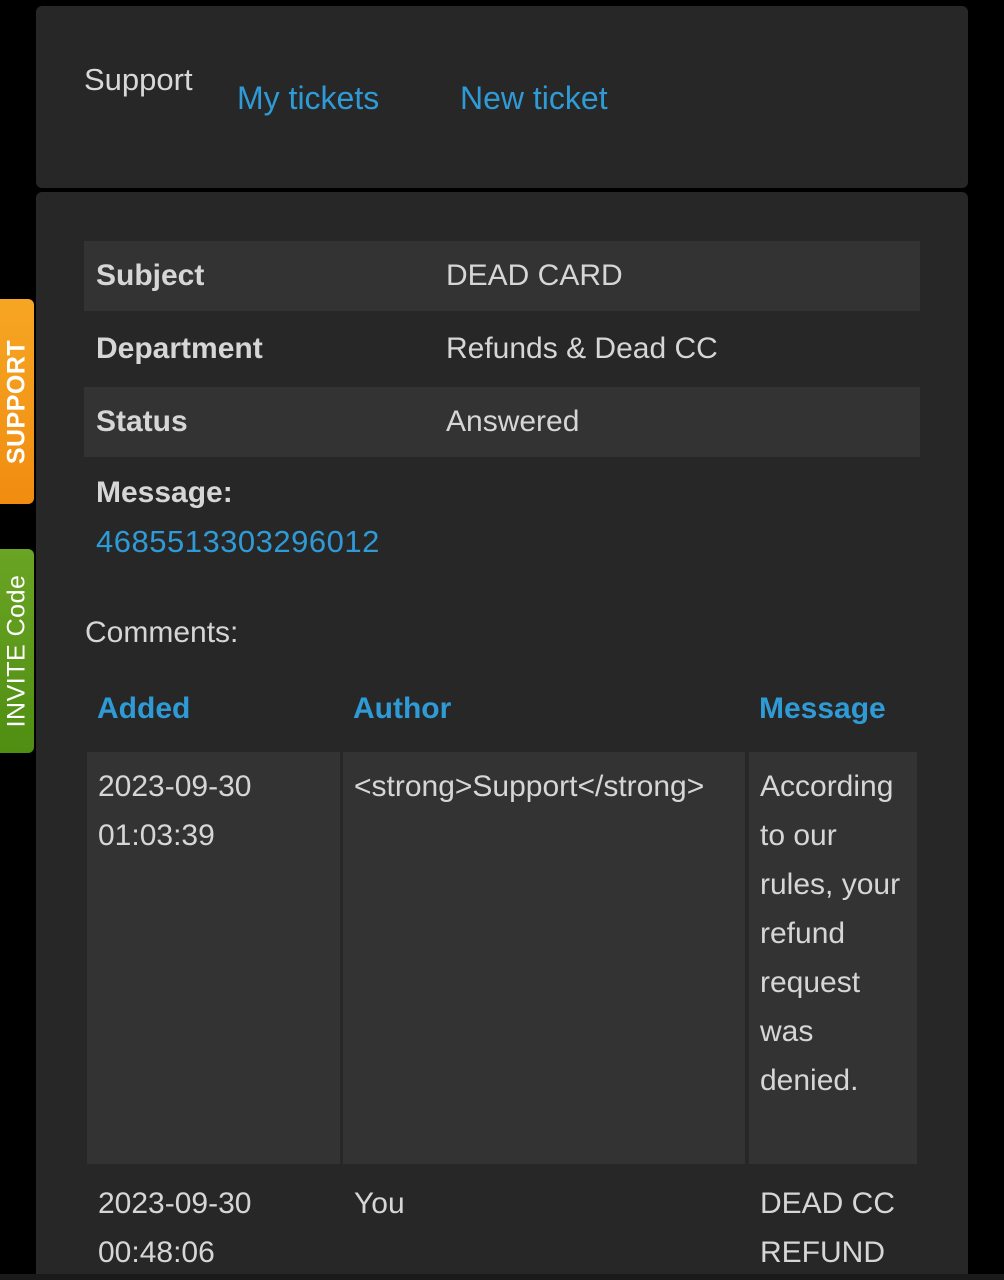 The image size is (1004, 1280). Describe the element at coordinates (142, 421) in the screenshot. I see `status-label: Status` at that location.